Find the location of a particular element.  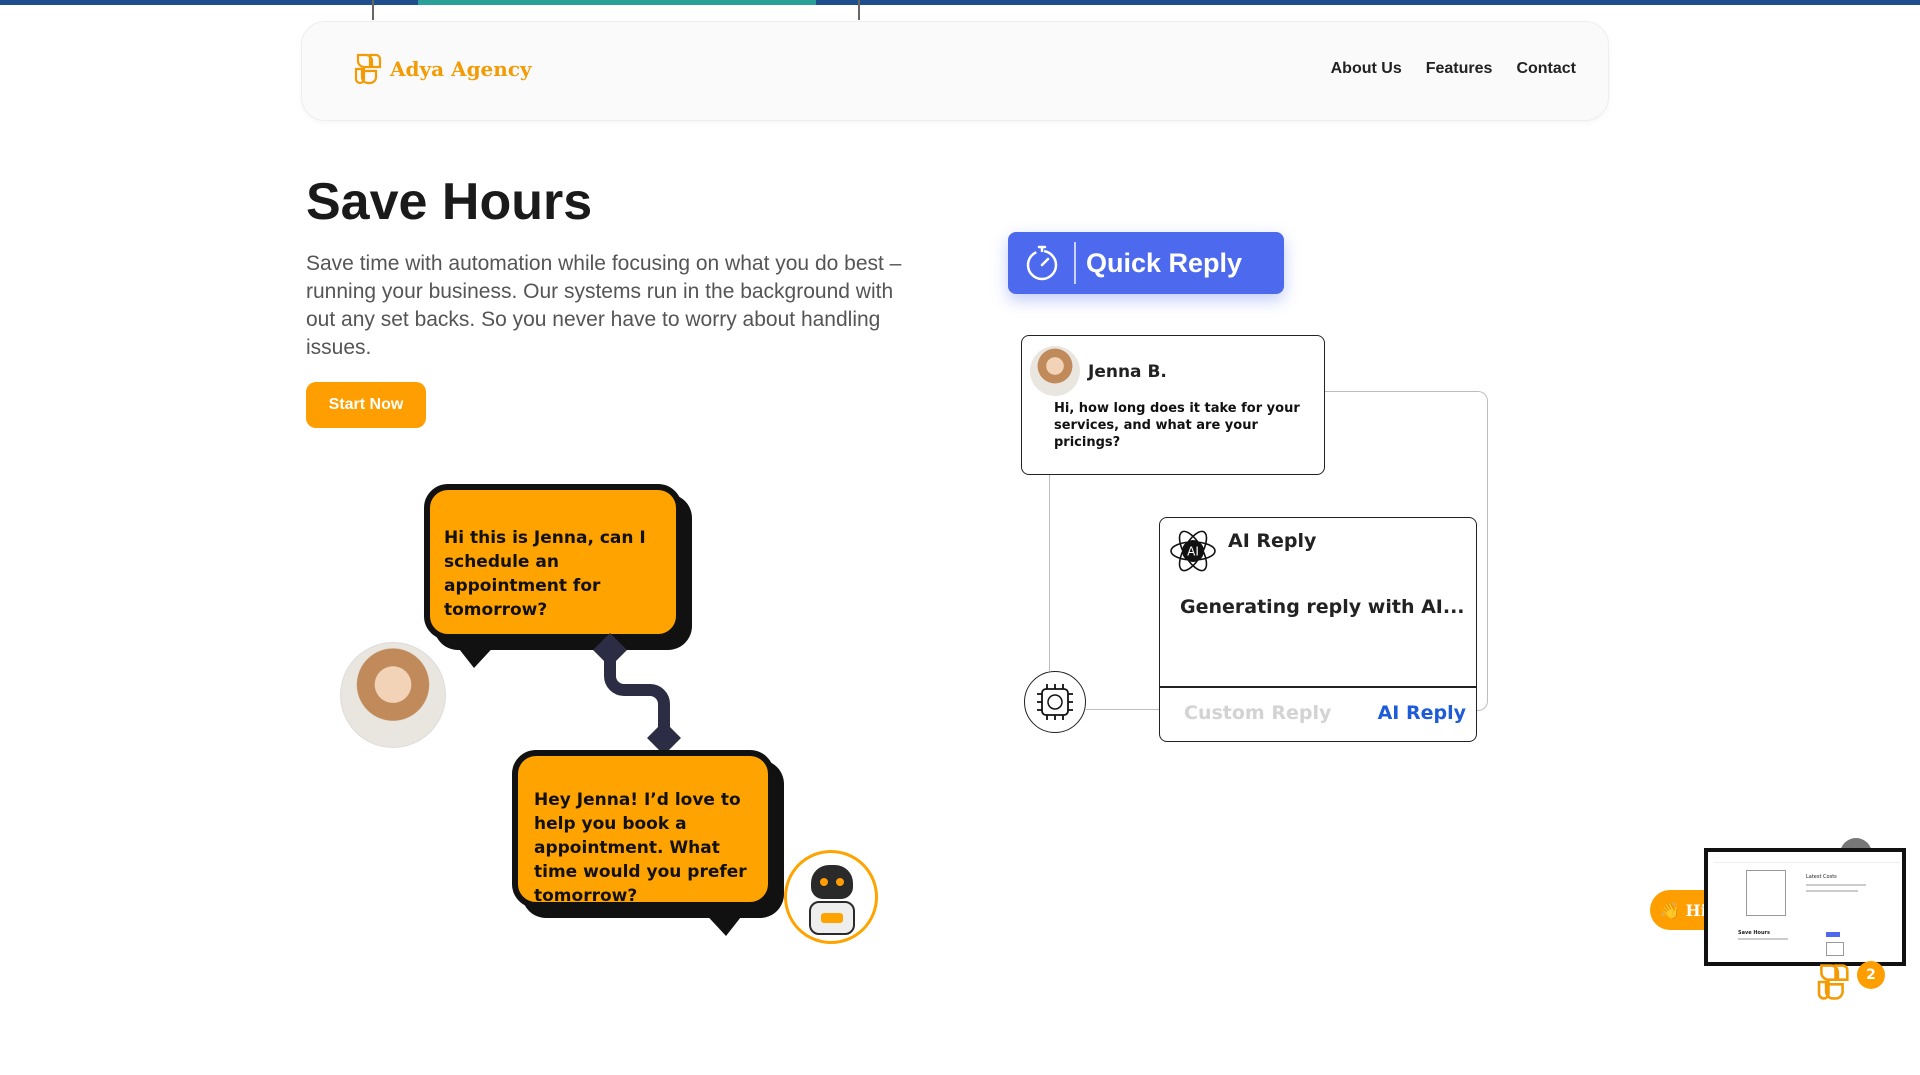

brand-logo: Adya Agency is located at coordinates (442, 69).